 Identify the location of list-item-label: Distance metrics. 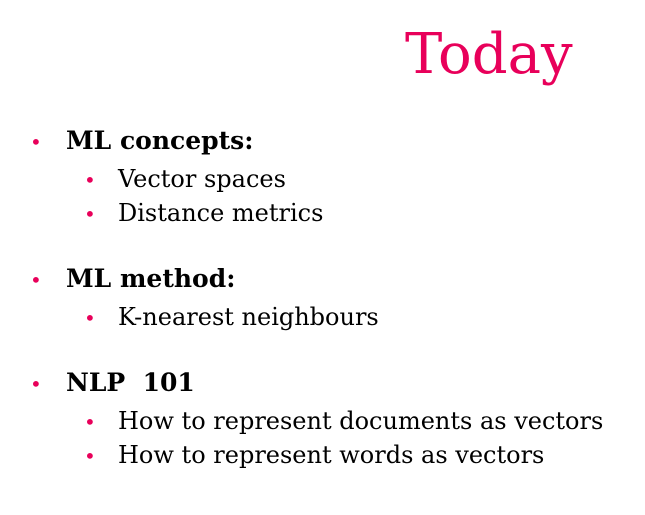
(221, 213).